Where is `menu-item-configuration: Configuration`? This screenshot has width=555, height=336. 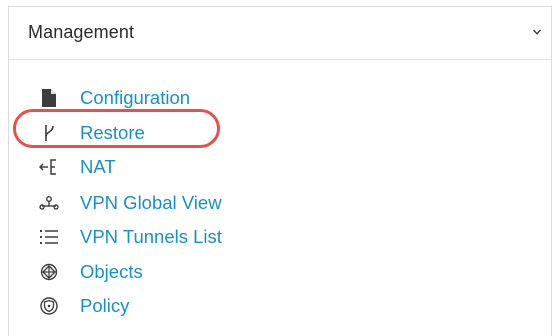
menu-item-configuration: Configuration is located at coordinates (280, 98).